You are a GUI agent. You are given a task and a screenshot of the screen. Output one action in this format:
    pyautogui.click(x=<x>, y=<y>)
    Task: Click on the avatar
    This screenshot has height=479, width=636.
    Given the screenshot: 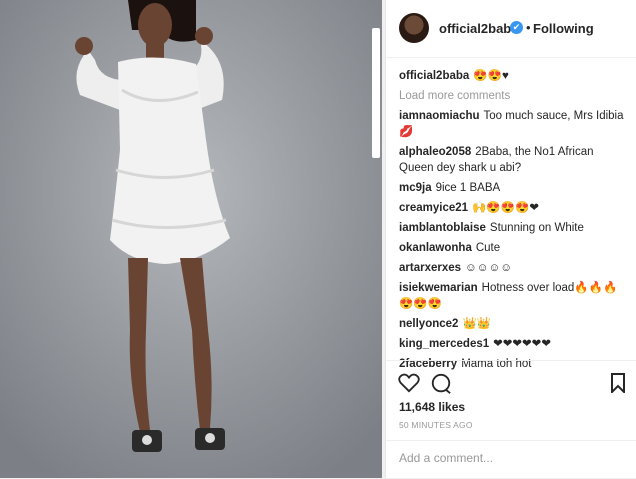 What is the action you would take?
    pyautogui.click(x=414, y=28)
    